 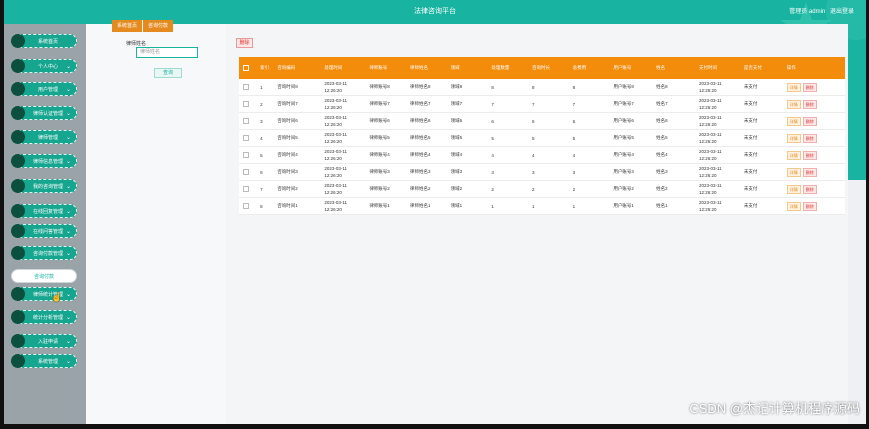 I want to click on column-header: 处理时间, so click(x=343, y=68).